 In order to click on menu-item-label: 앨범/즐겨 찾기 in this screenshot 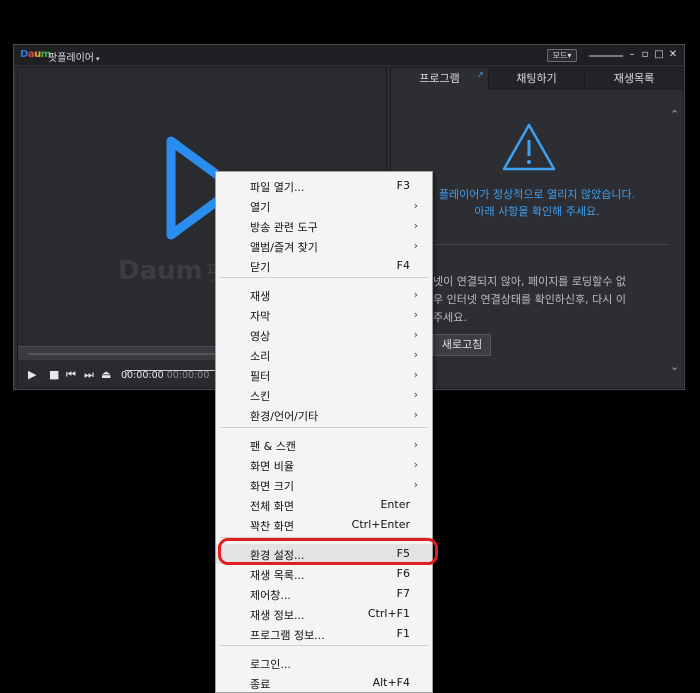, I will do `click(284, 247)`.